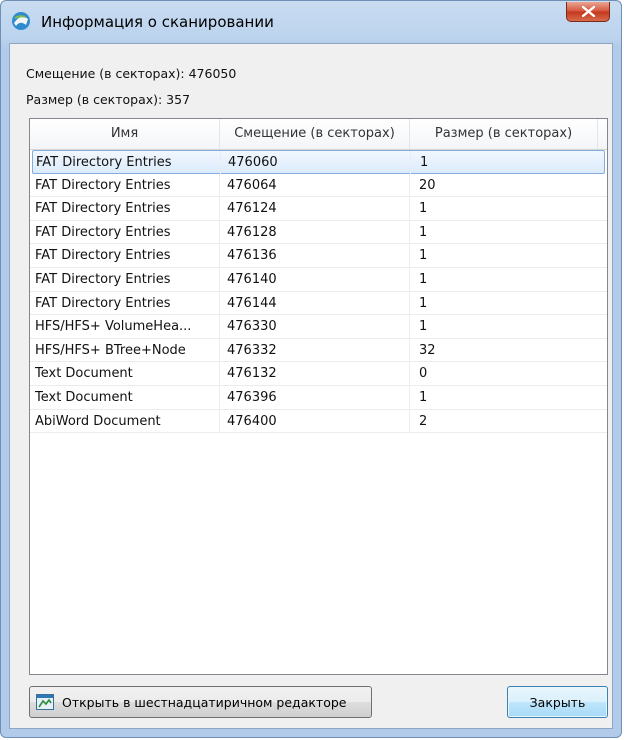 The height and width of the screenshot is (740, 624). I want to click on cell-size: 2, so click(423, 421).